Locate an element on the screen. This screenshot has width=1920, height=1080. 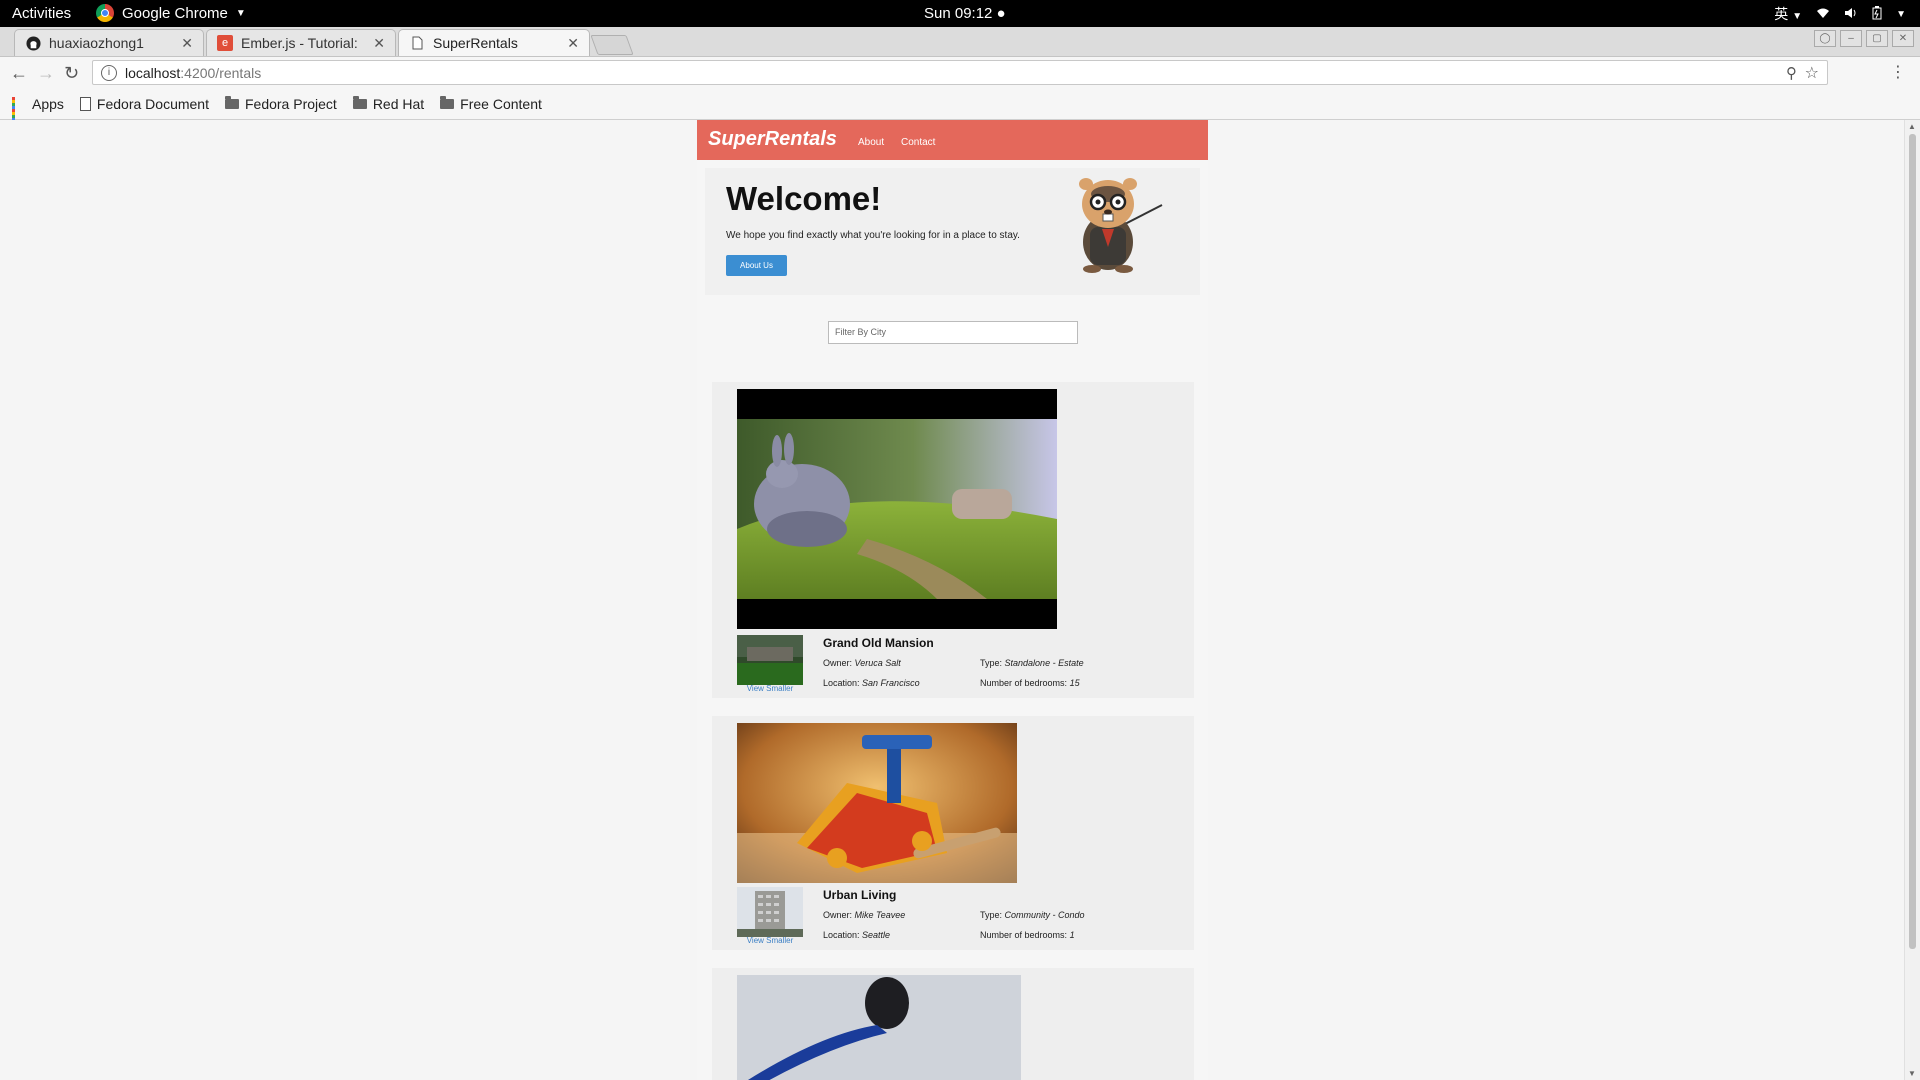
nav-about-link: About is located at coordinates (871, 142).